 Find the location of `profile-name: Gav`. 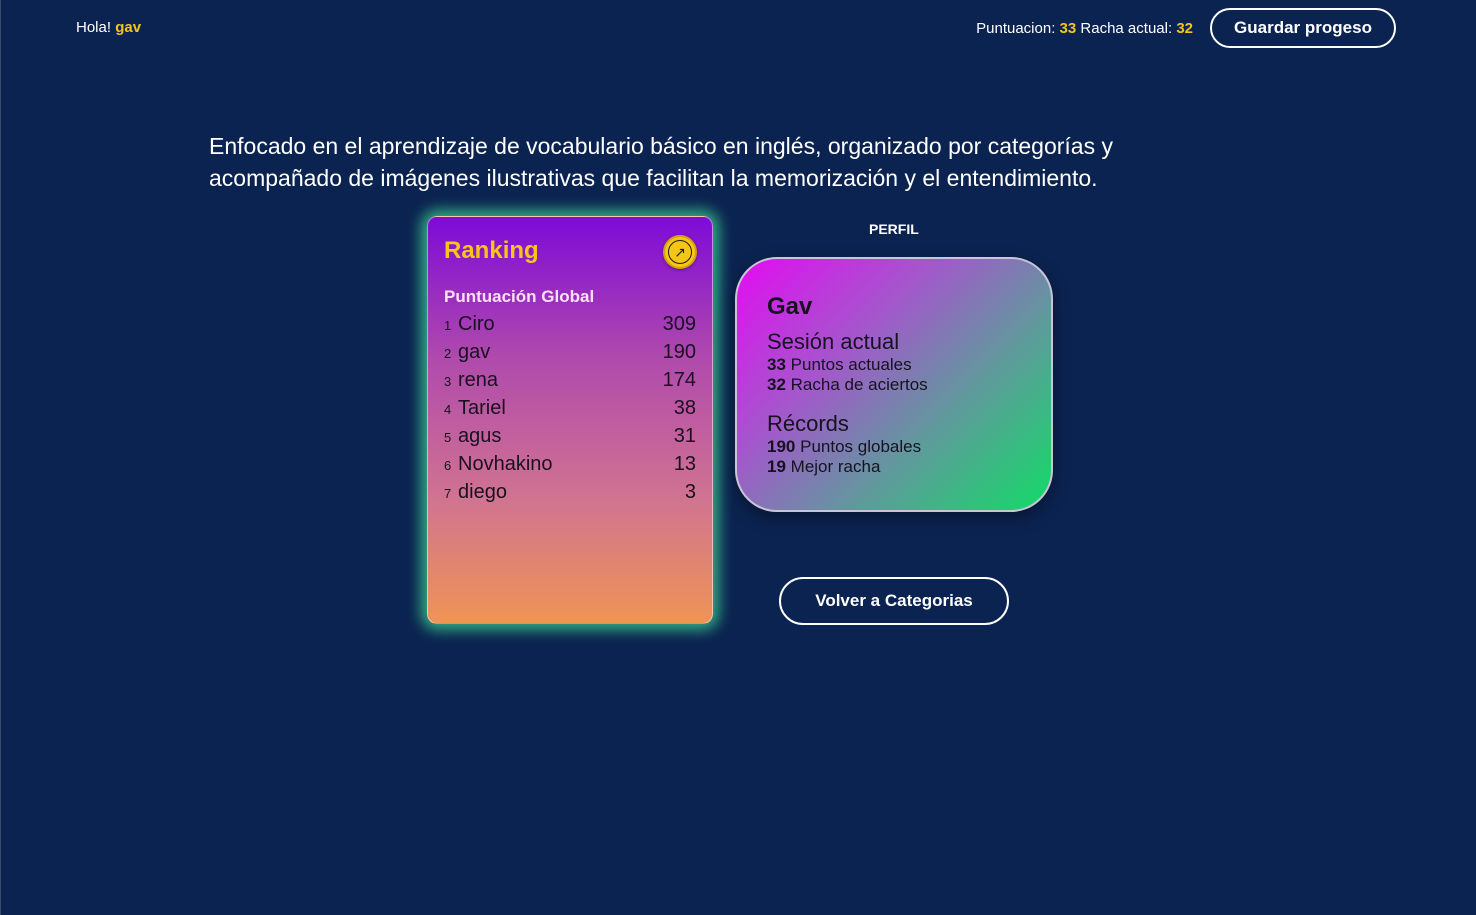

profile-name: Gav is located at coordinates (790, 306).